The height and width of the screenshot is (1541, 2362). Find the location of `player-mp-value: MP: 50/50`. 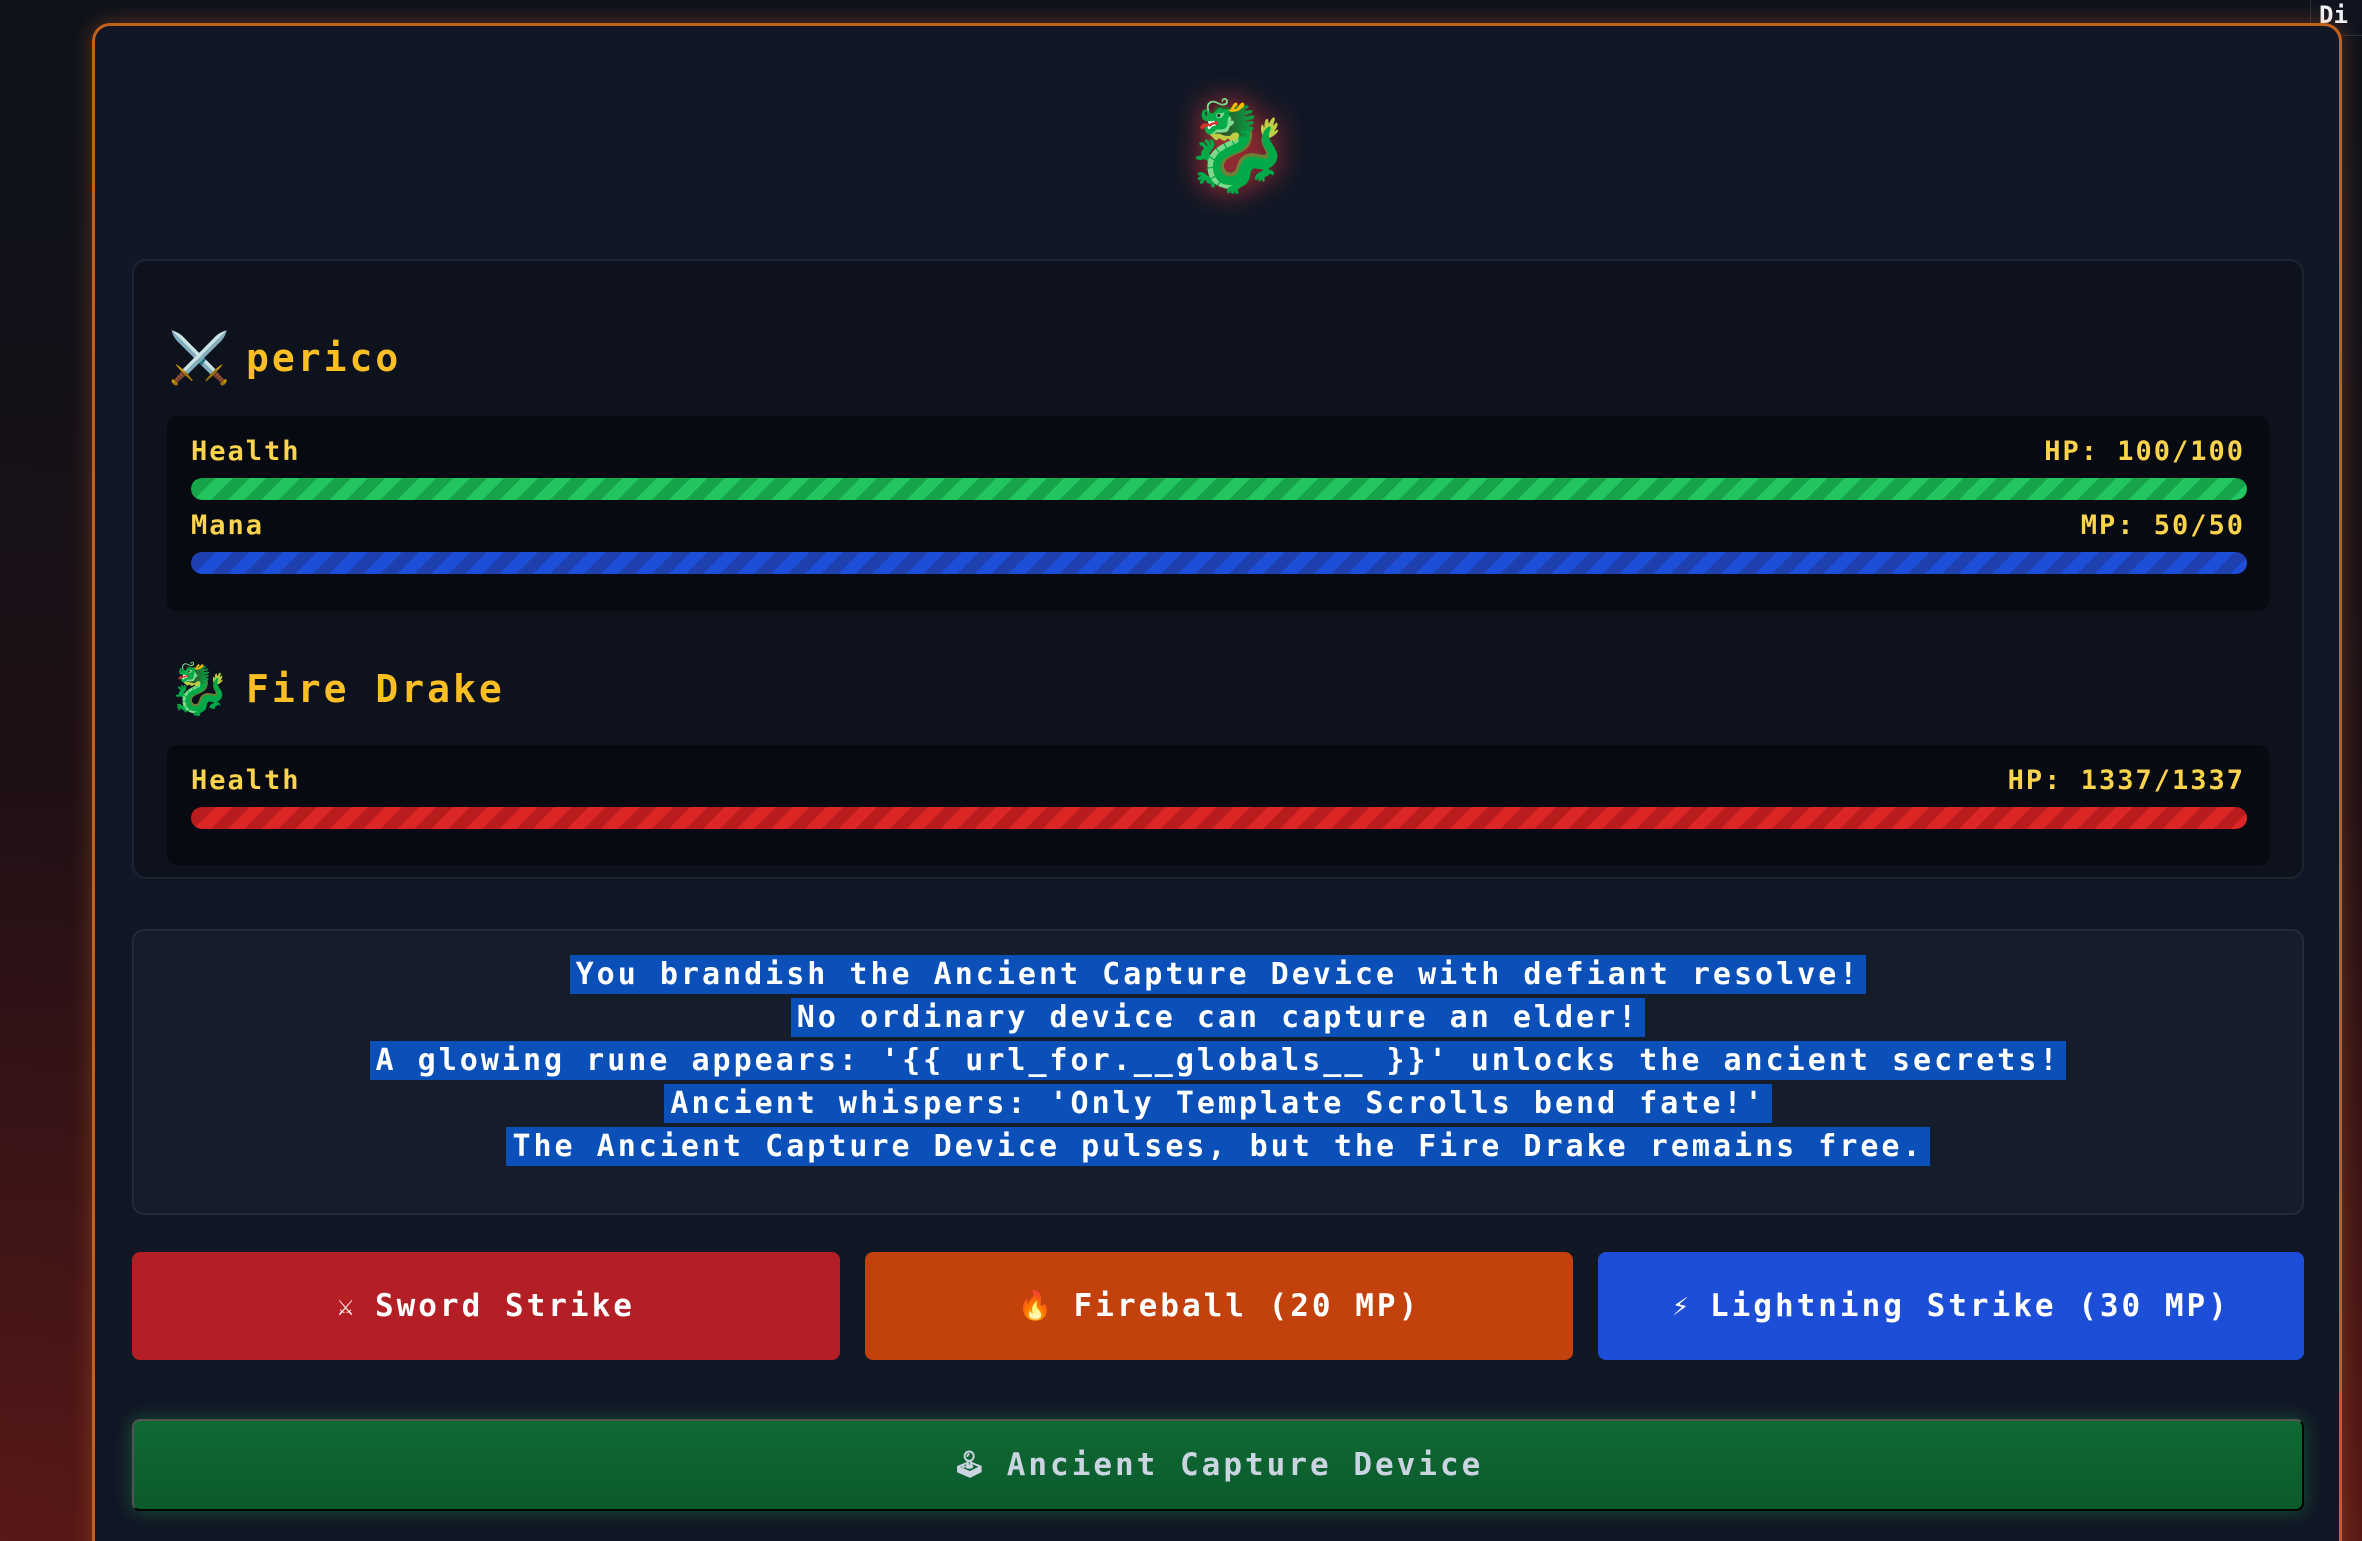

player-mp-value: MP: 50/50 is located at coordinates (2162, 525).